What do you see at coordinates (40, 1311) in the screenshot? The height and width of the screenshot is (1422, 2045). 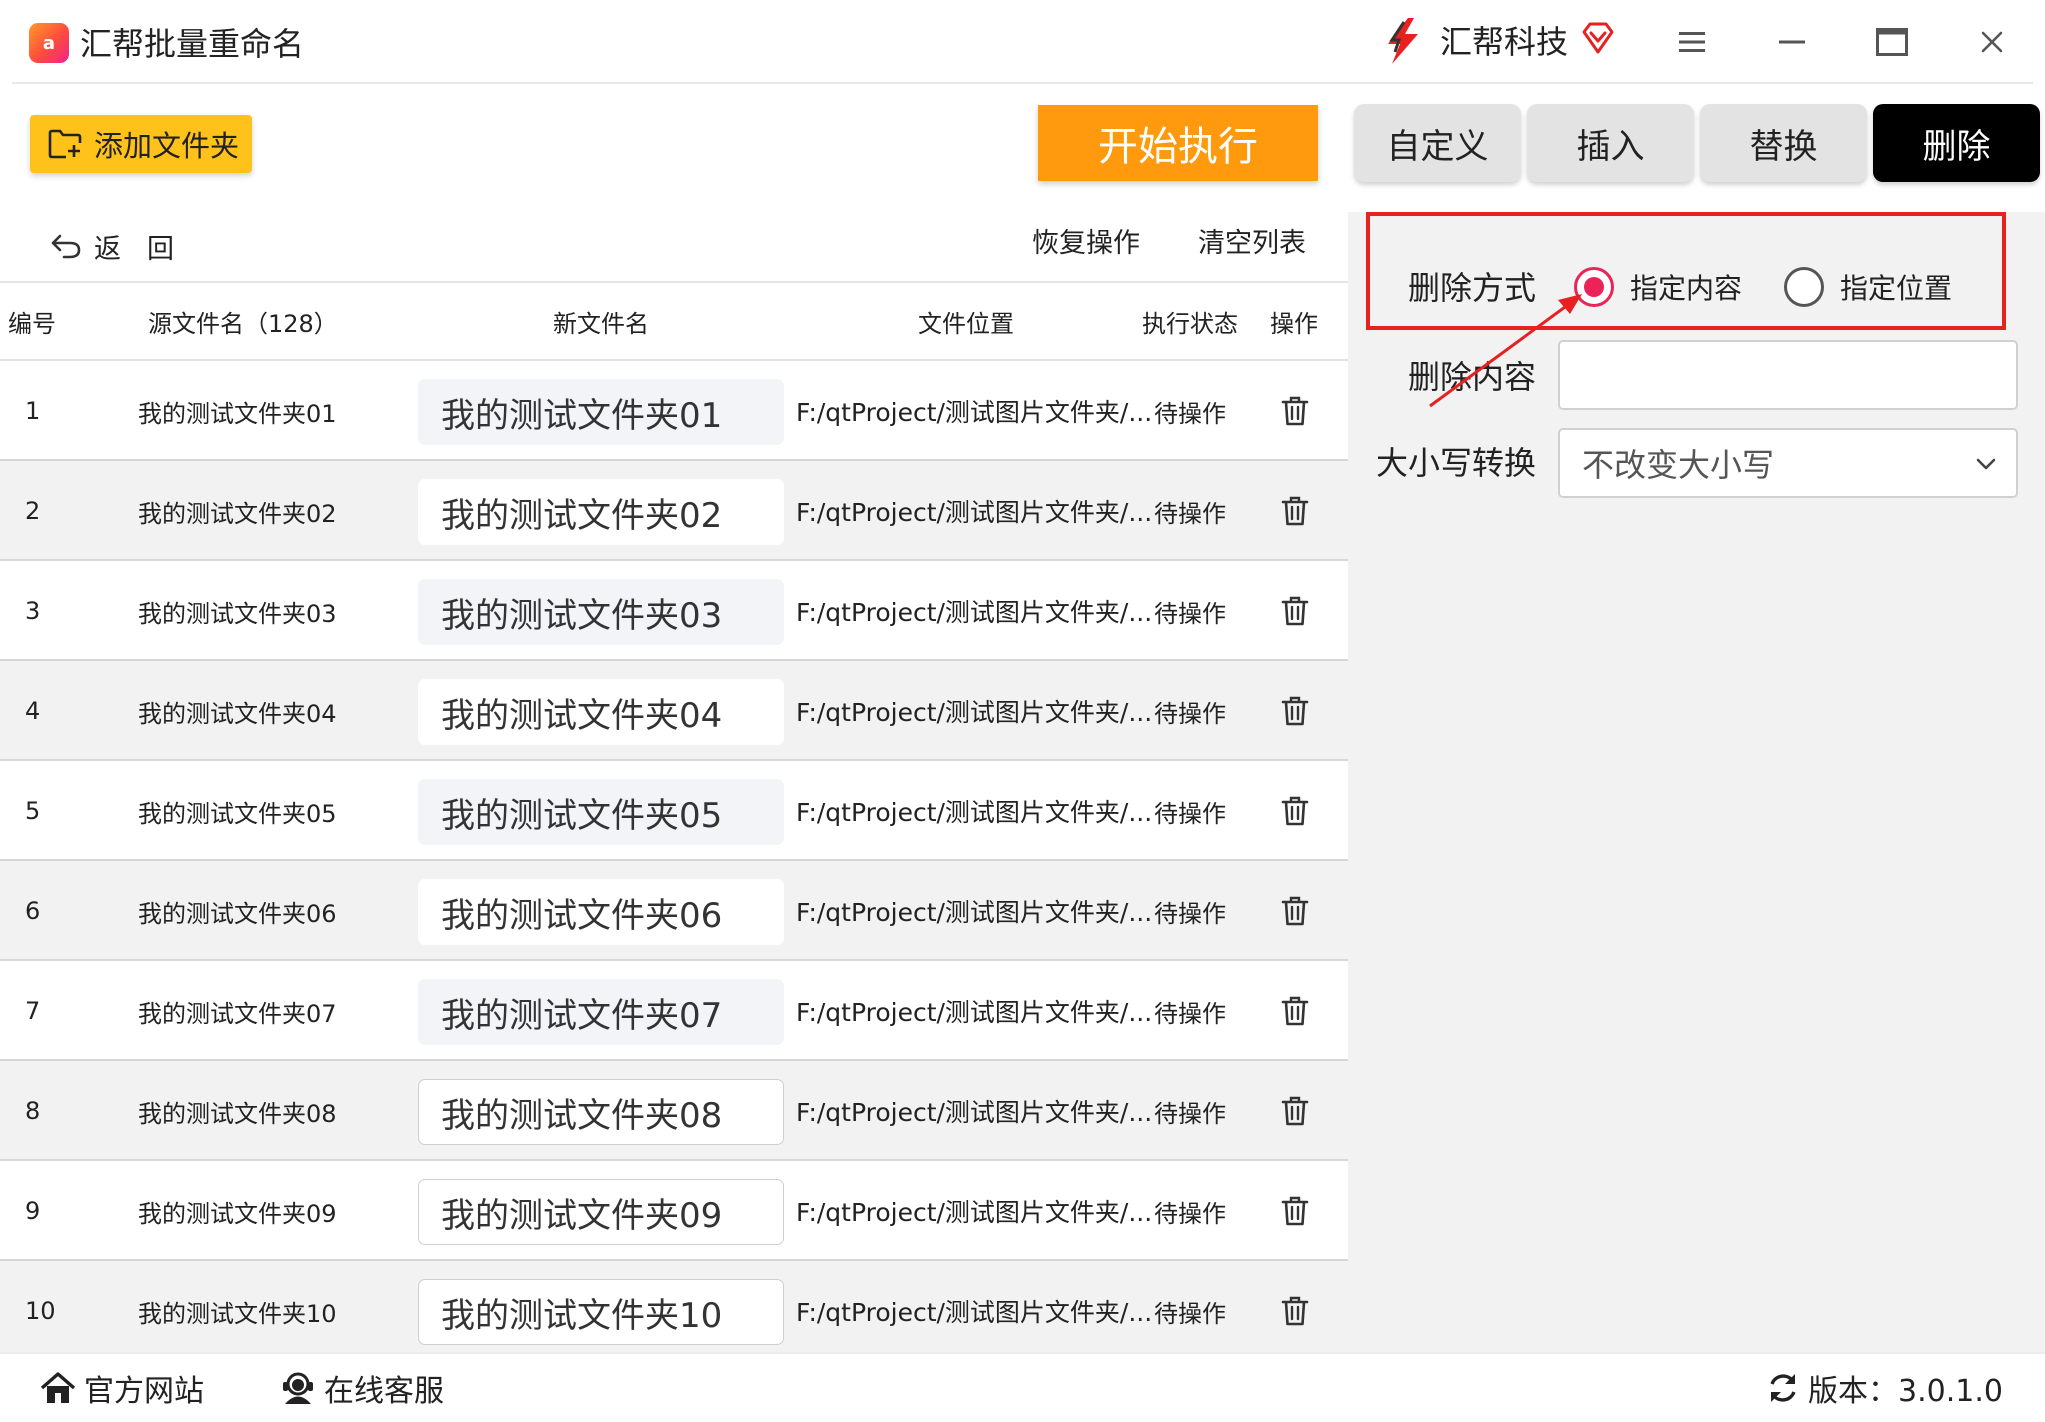 I see `row-number: 10` at bounding box center [40, 1311].